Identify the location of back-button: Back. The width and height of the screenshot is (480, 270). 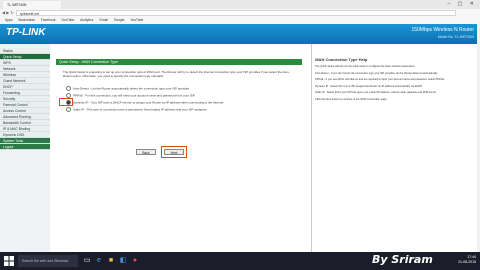
(146, 152).